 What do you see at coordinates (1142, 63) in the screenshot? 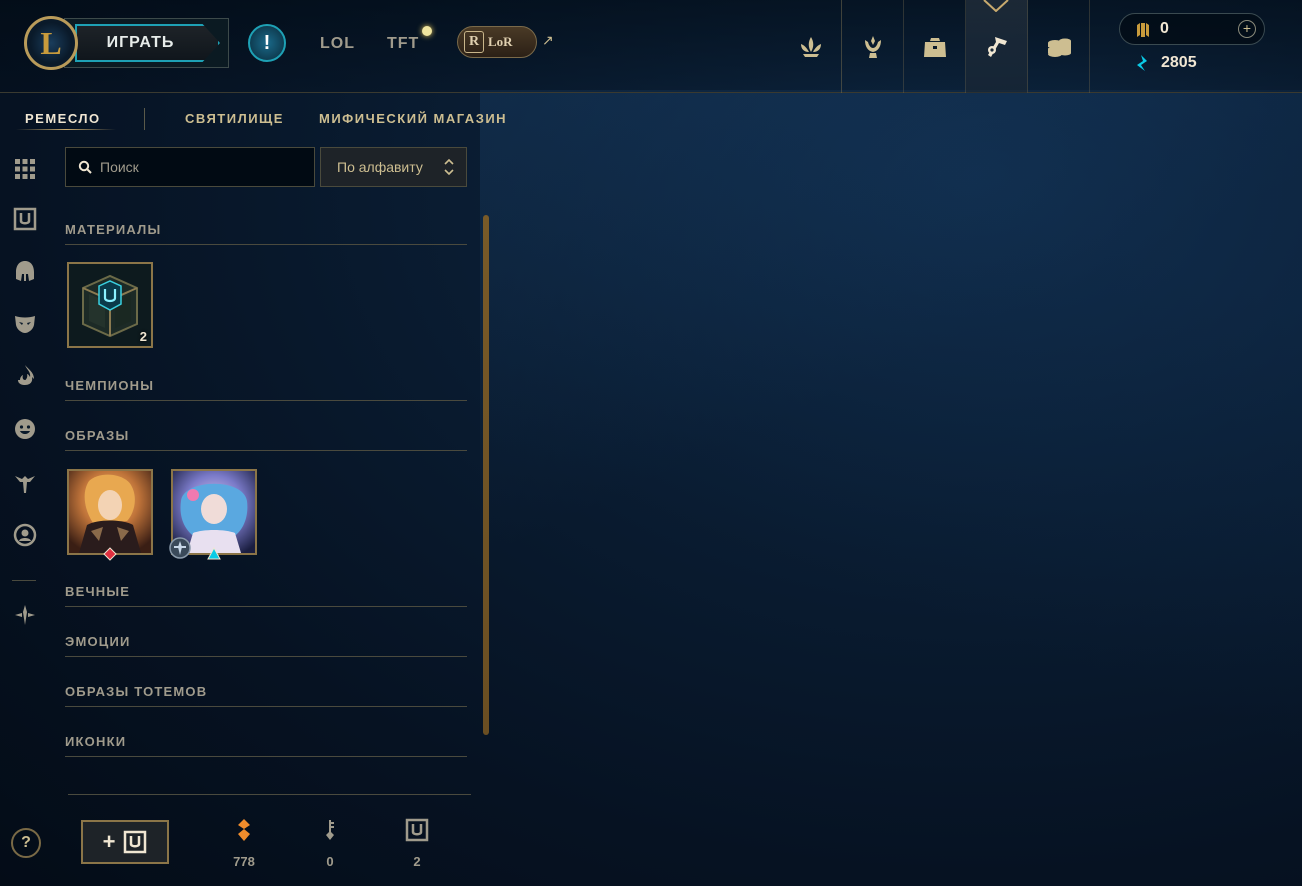
I see `blue-essence-icon` at bounding box center [1142, 63].